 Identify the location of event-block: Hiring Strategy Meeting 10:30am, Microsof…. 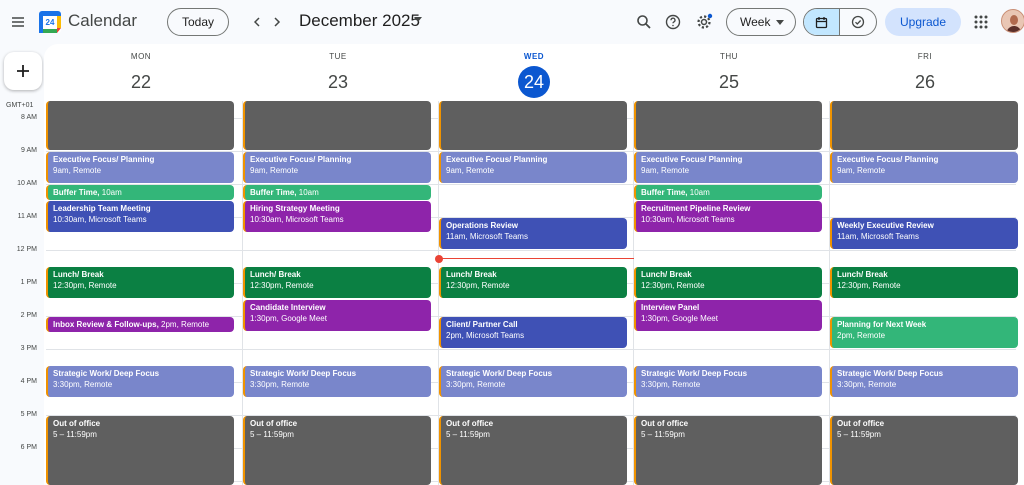
(337, 216).